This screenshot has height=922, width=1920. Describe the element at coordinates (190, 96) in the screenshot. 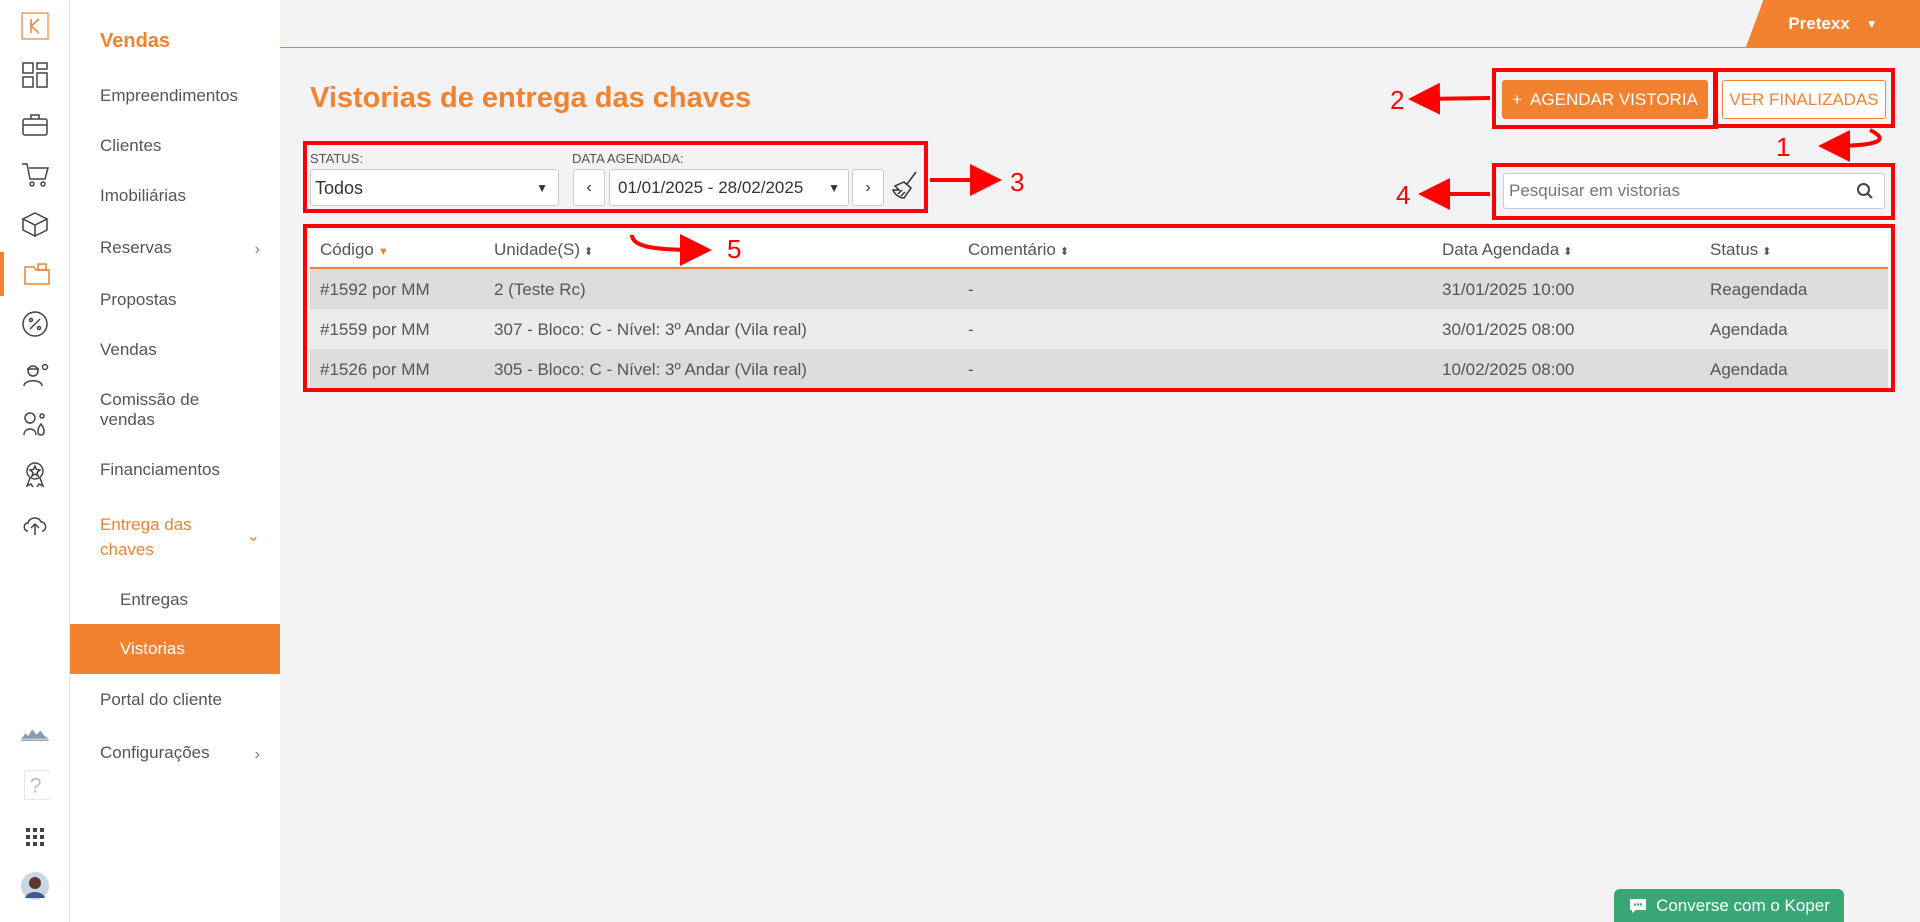

I see `sidebar-item-empreendimentos: Empreendimentos` at that location.